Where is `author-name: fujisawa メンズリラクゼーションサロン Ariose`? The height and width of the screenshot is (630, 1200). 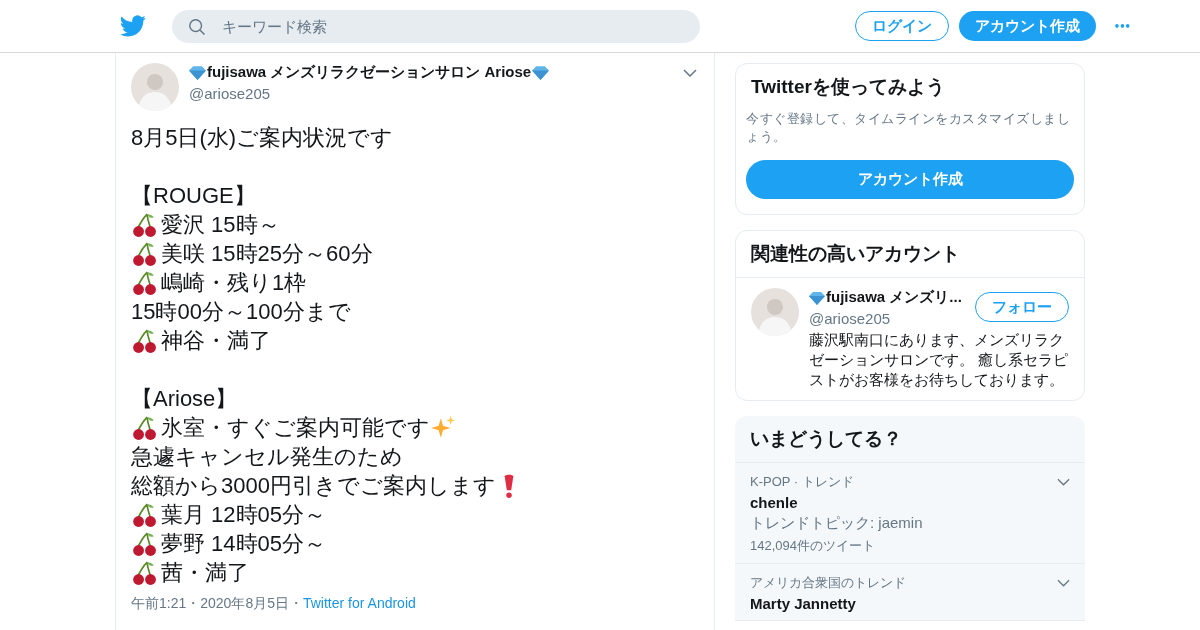 author-name: fujisawa メンズリラクゼーションサロン Ariose is located at coordinates (369, 72).